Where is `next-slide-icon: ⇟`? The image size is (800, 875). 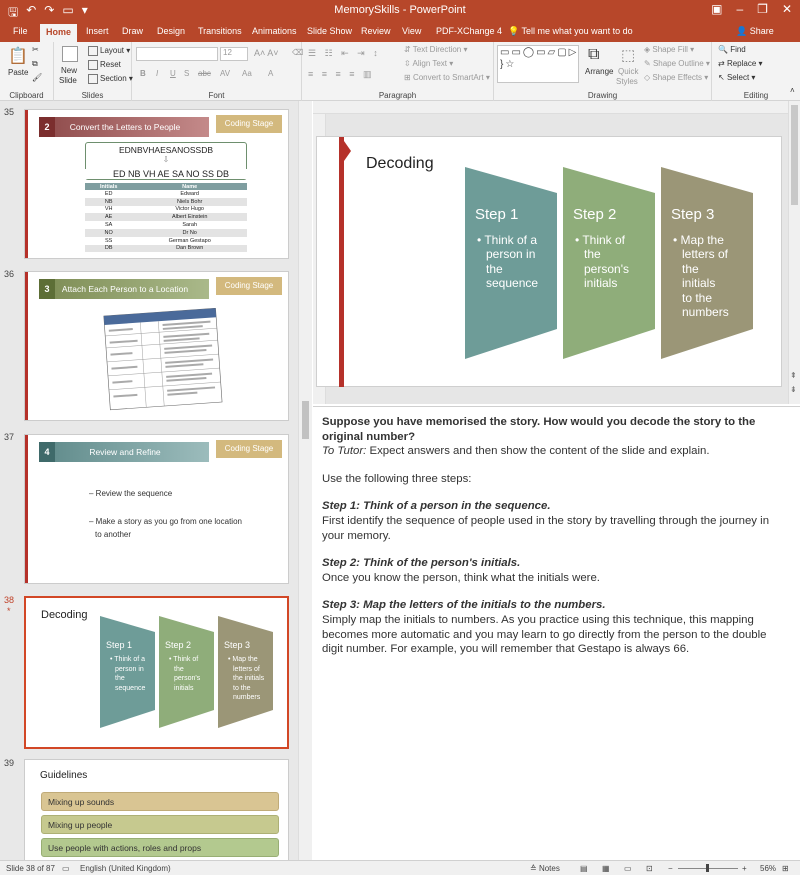
next-slide-icon: ⇟ is located at coordinates (793, 389).